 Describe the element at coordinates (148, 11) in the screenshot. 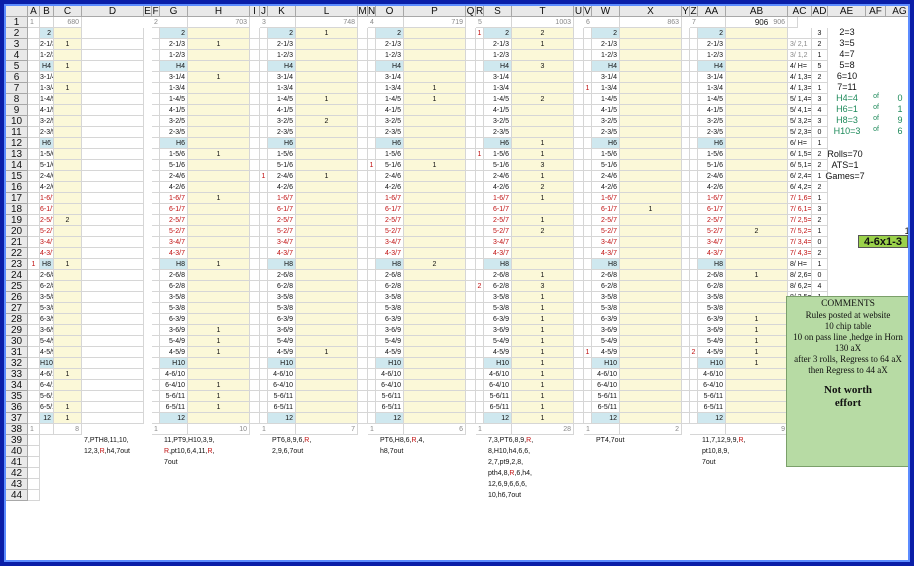

I see `column-header: E` at that location.